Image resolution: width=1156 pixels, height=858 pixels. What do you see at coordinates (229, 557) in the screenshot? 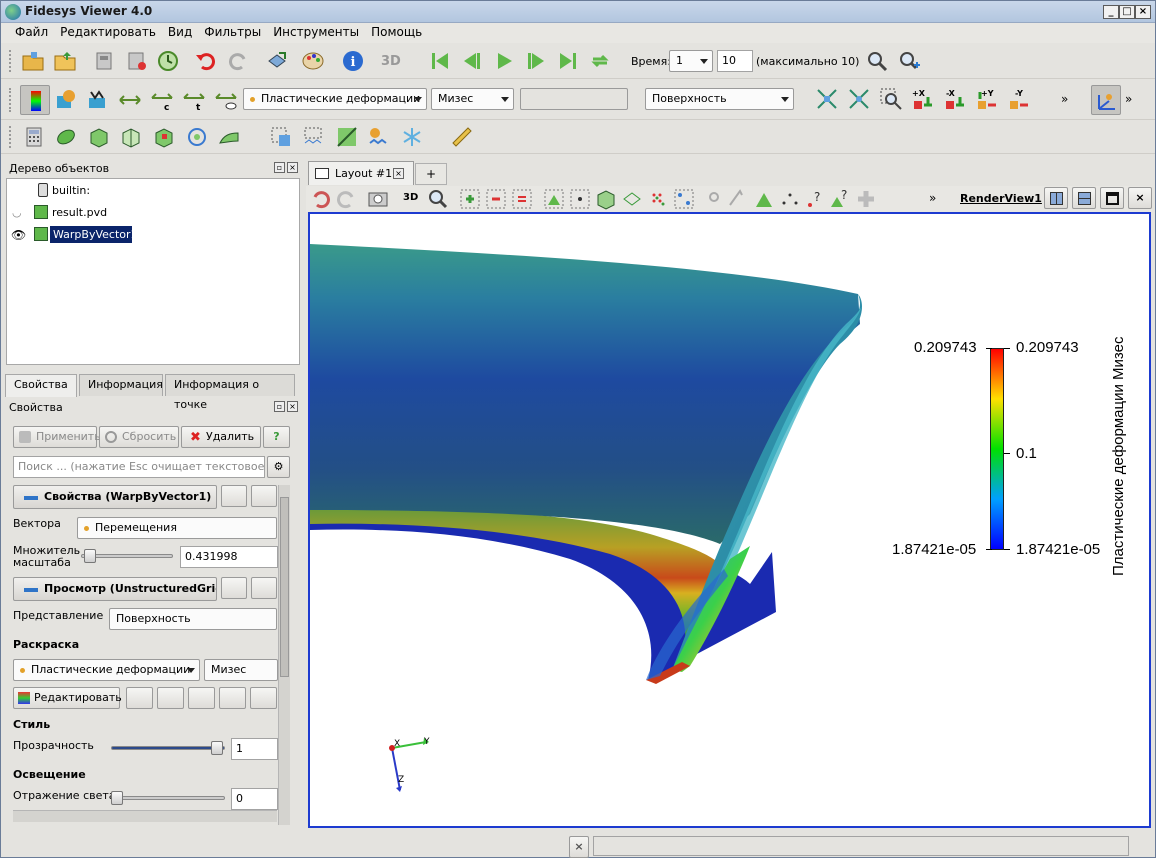
I see `scale-input: 0.431998` at bounding box center [229, 557].